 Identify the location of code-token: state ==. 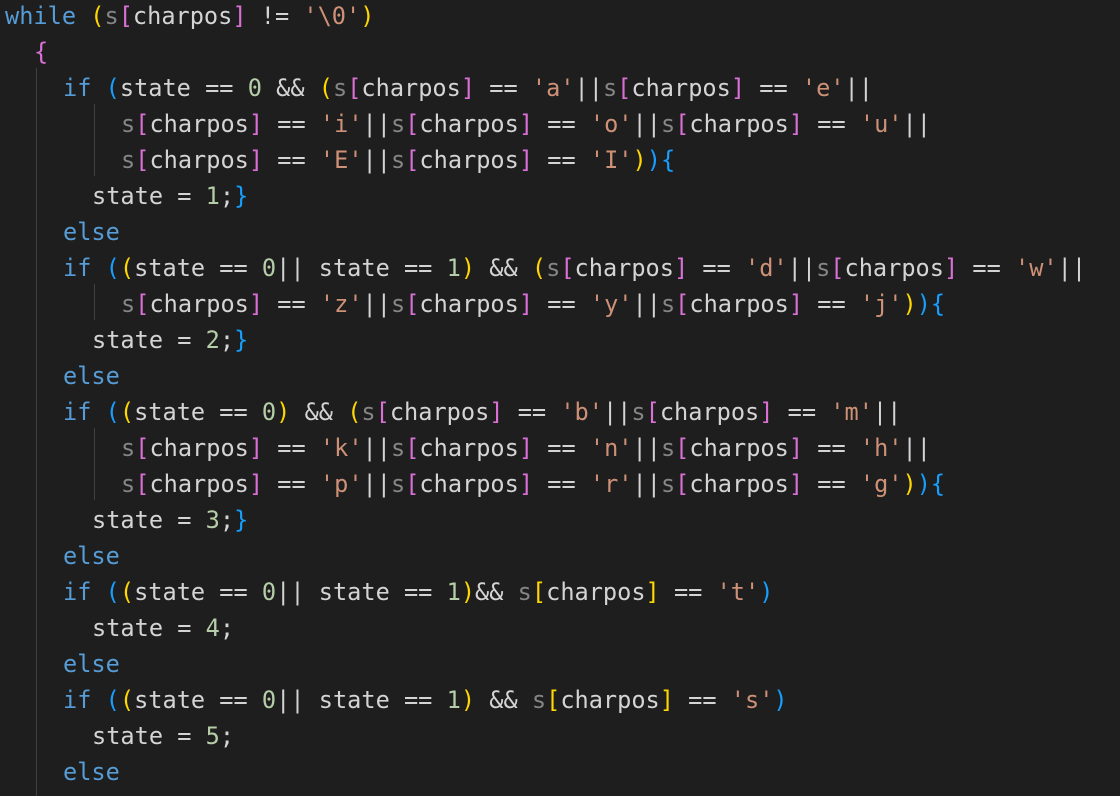
(198, 700).